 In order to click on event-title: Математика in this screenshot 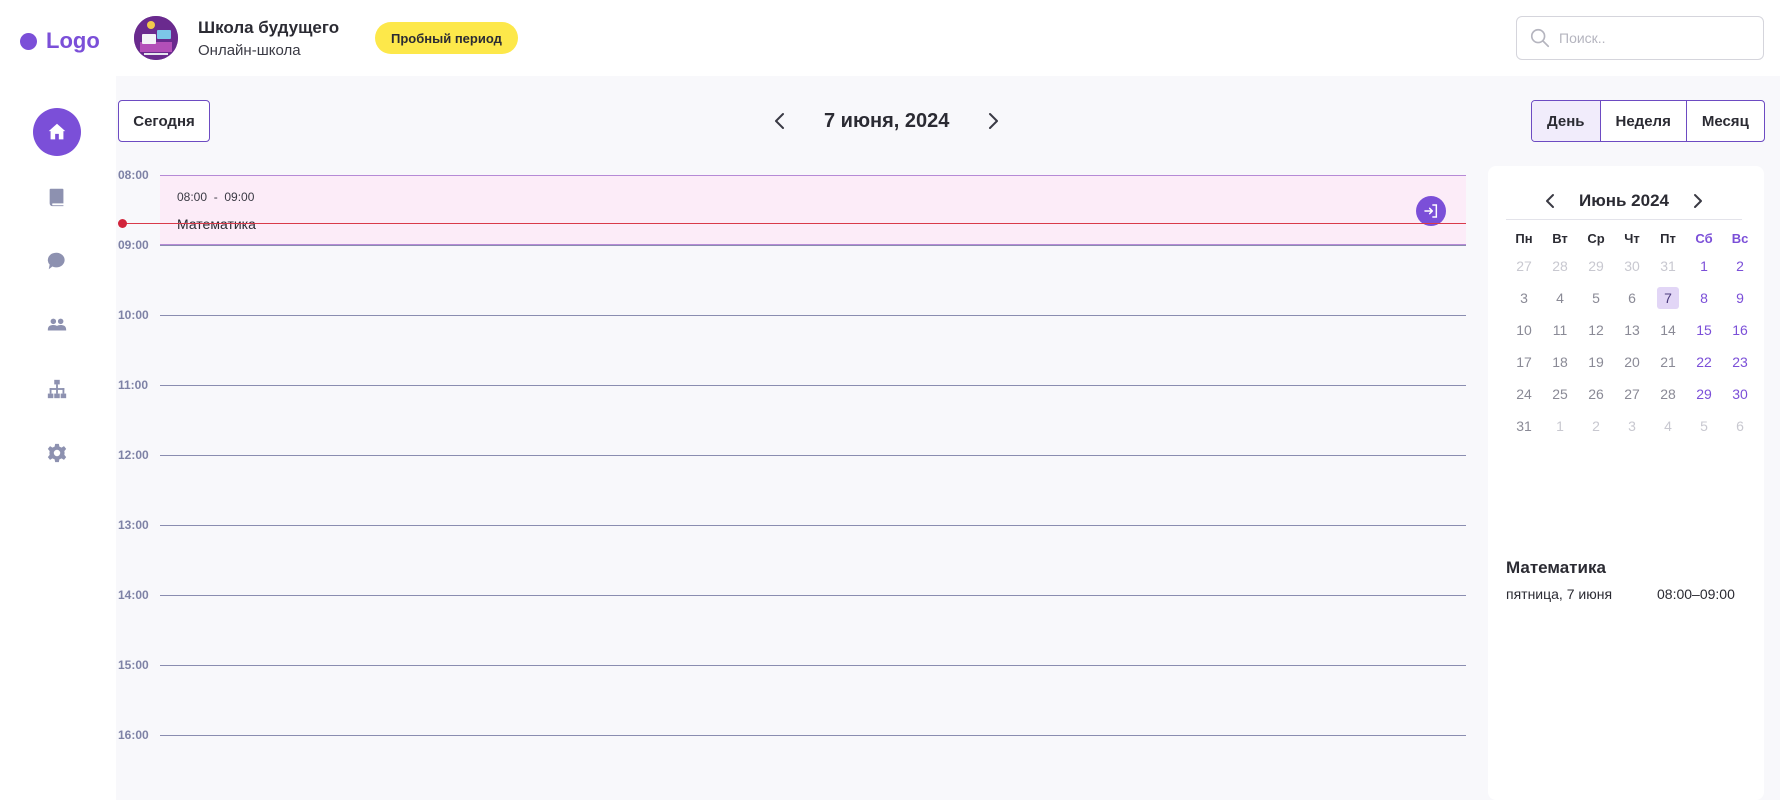, I will do `click(216, 224)`.